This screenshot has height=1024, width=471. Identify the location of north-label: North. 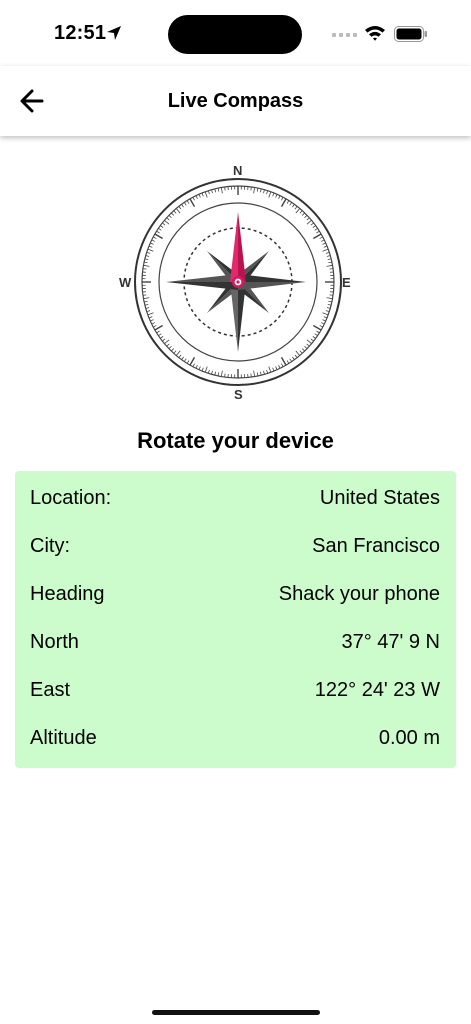
(54, 642).